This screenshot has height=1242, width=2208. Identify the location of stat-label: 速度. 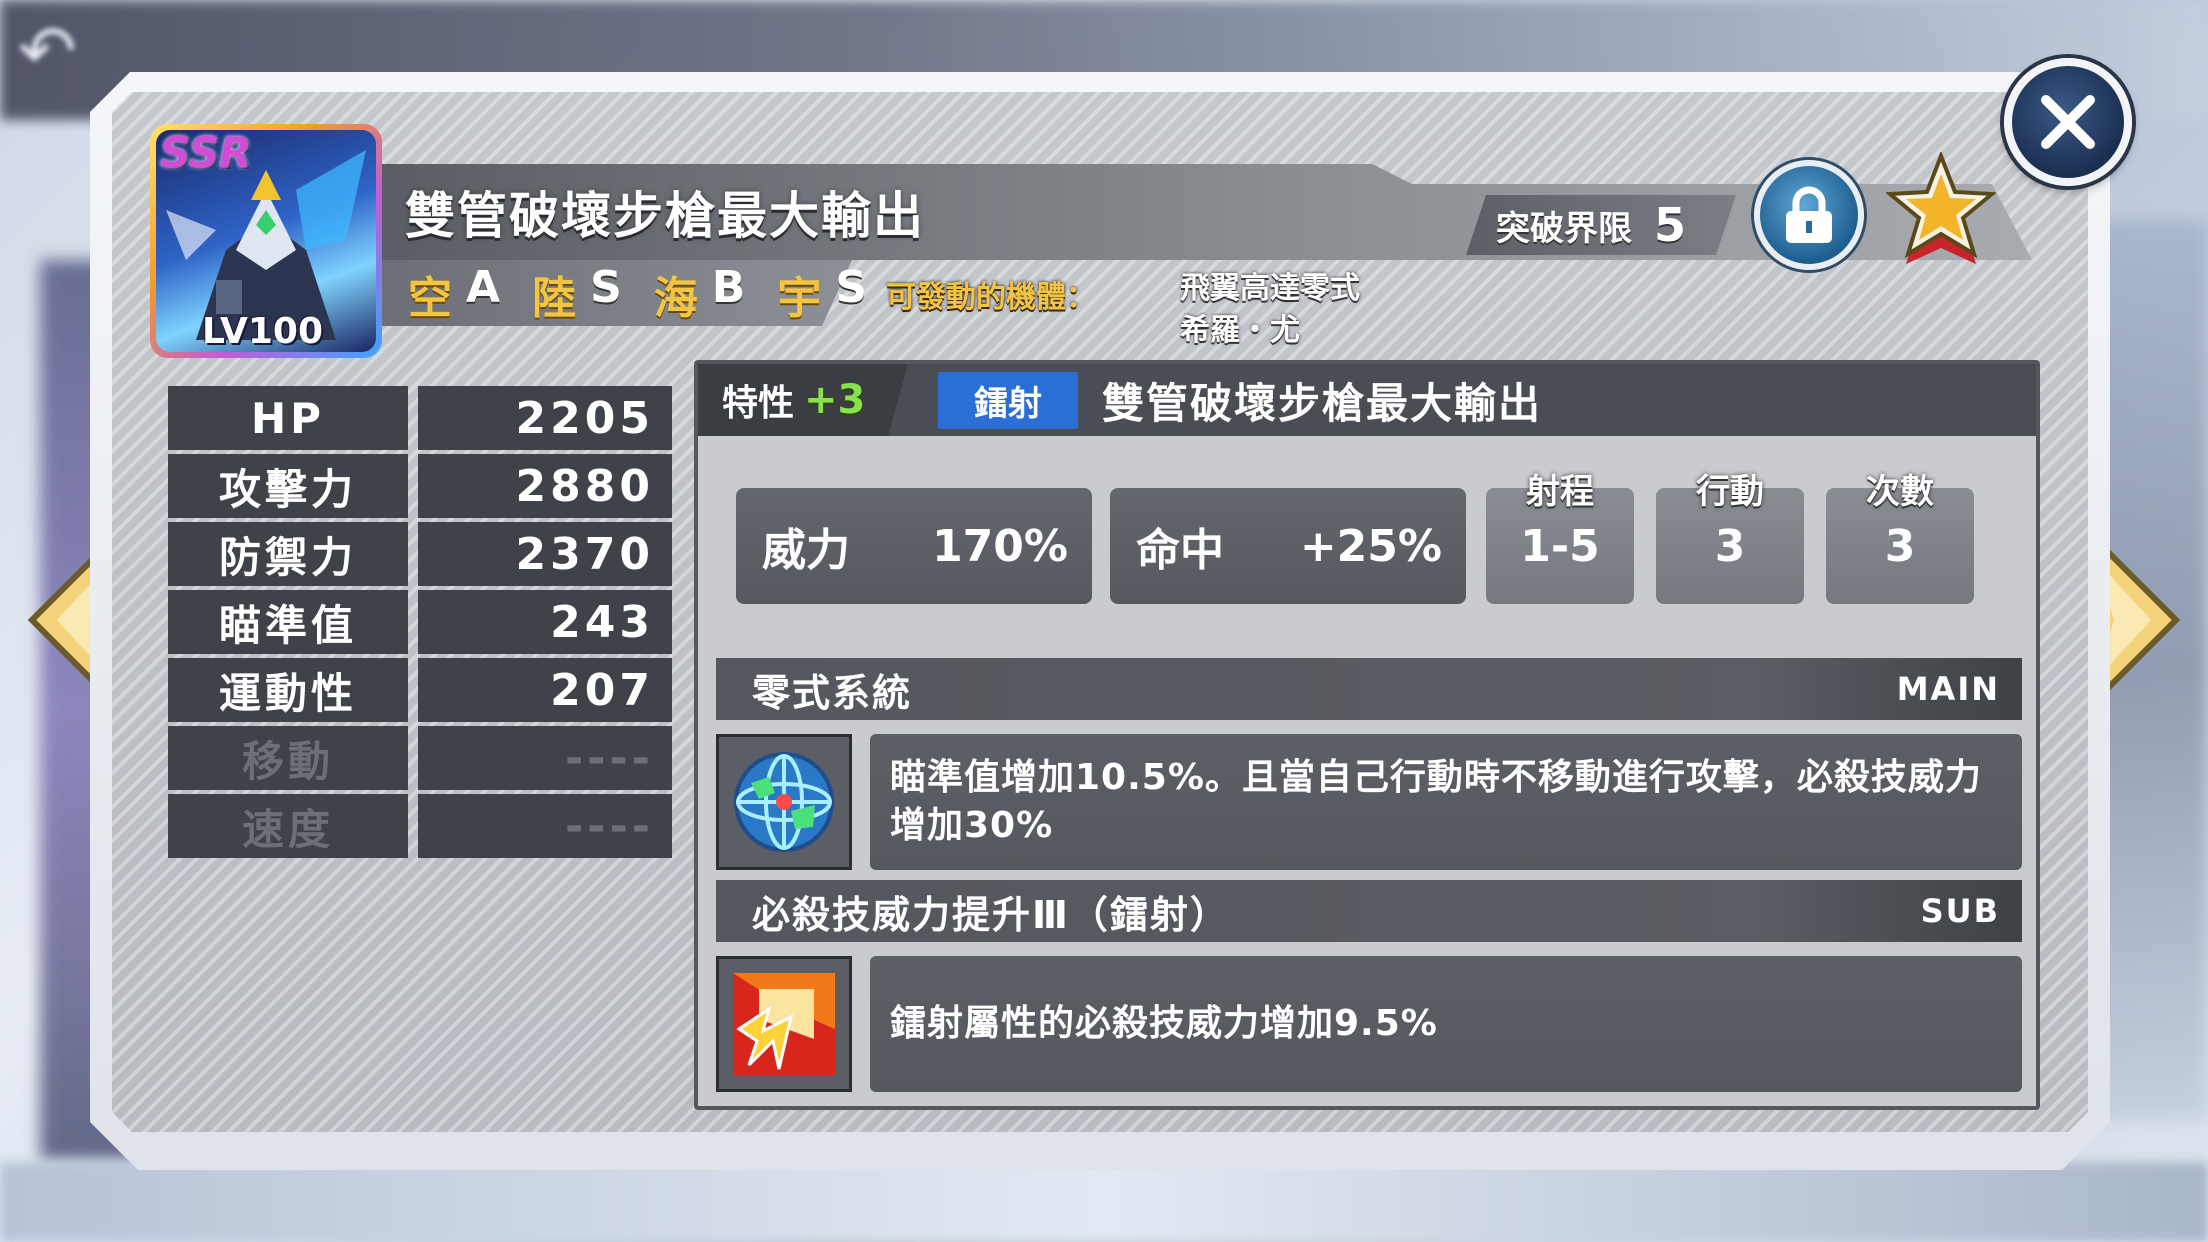
(288, 826).